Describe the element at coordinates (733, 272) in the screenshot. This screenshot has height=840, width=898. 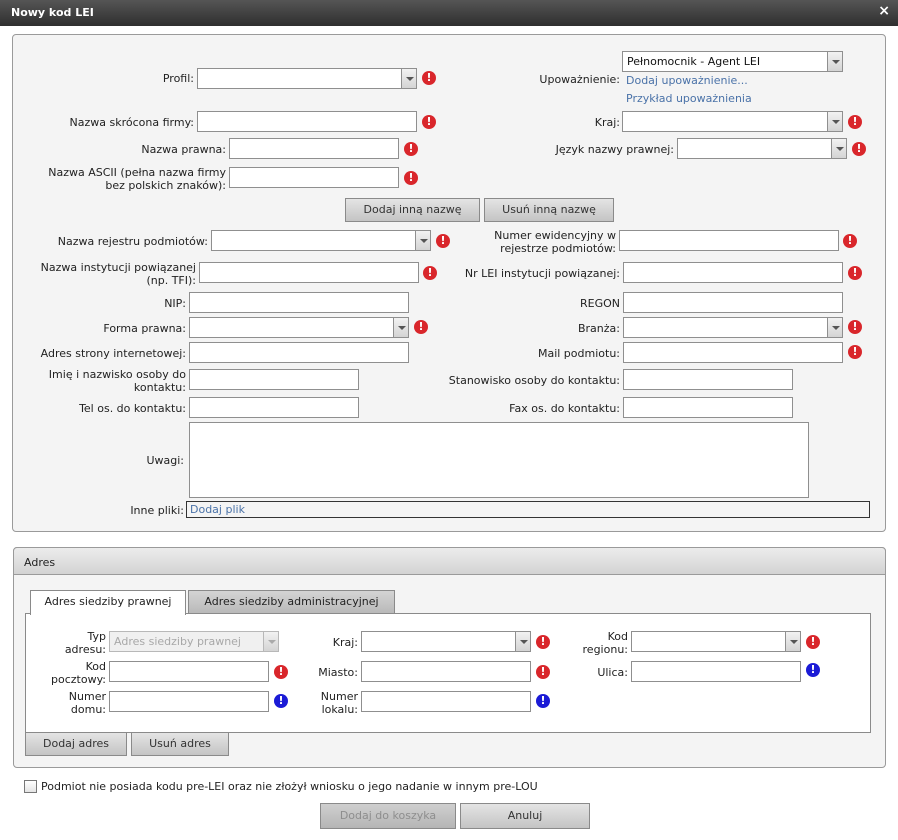
I see `nr-lei-input` at that location.